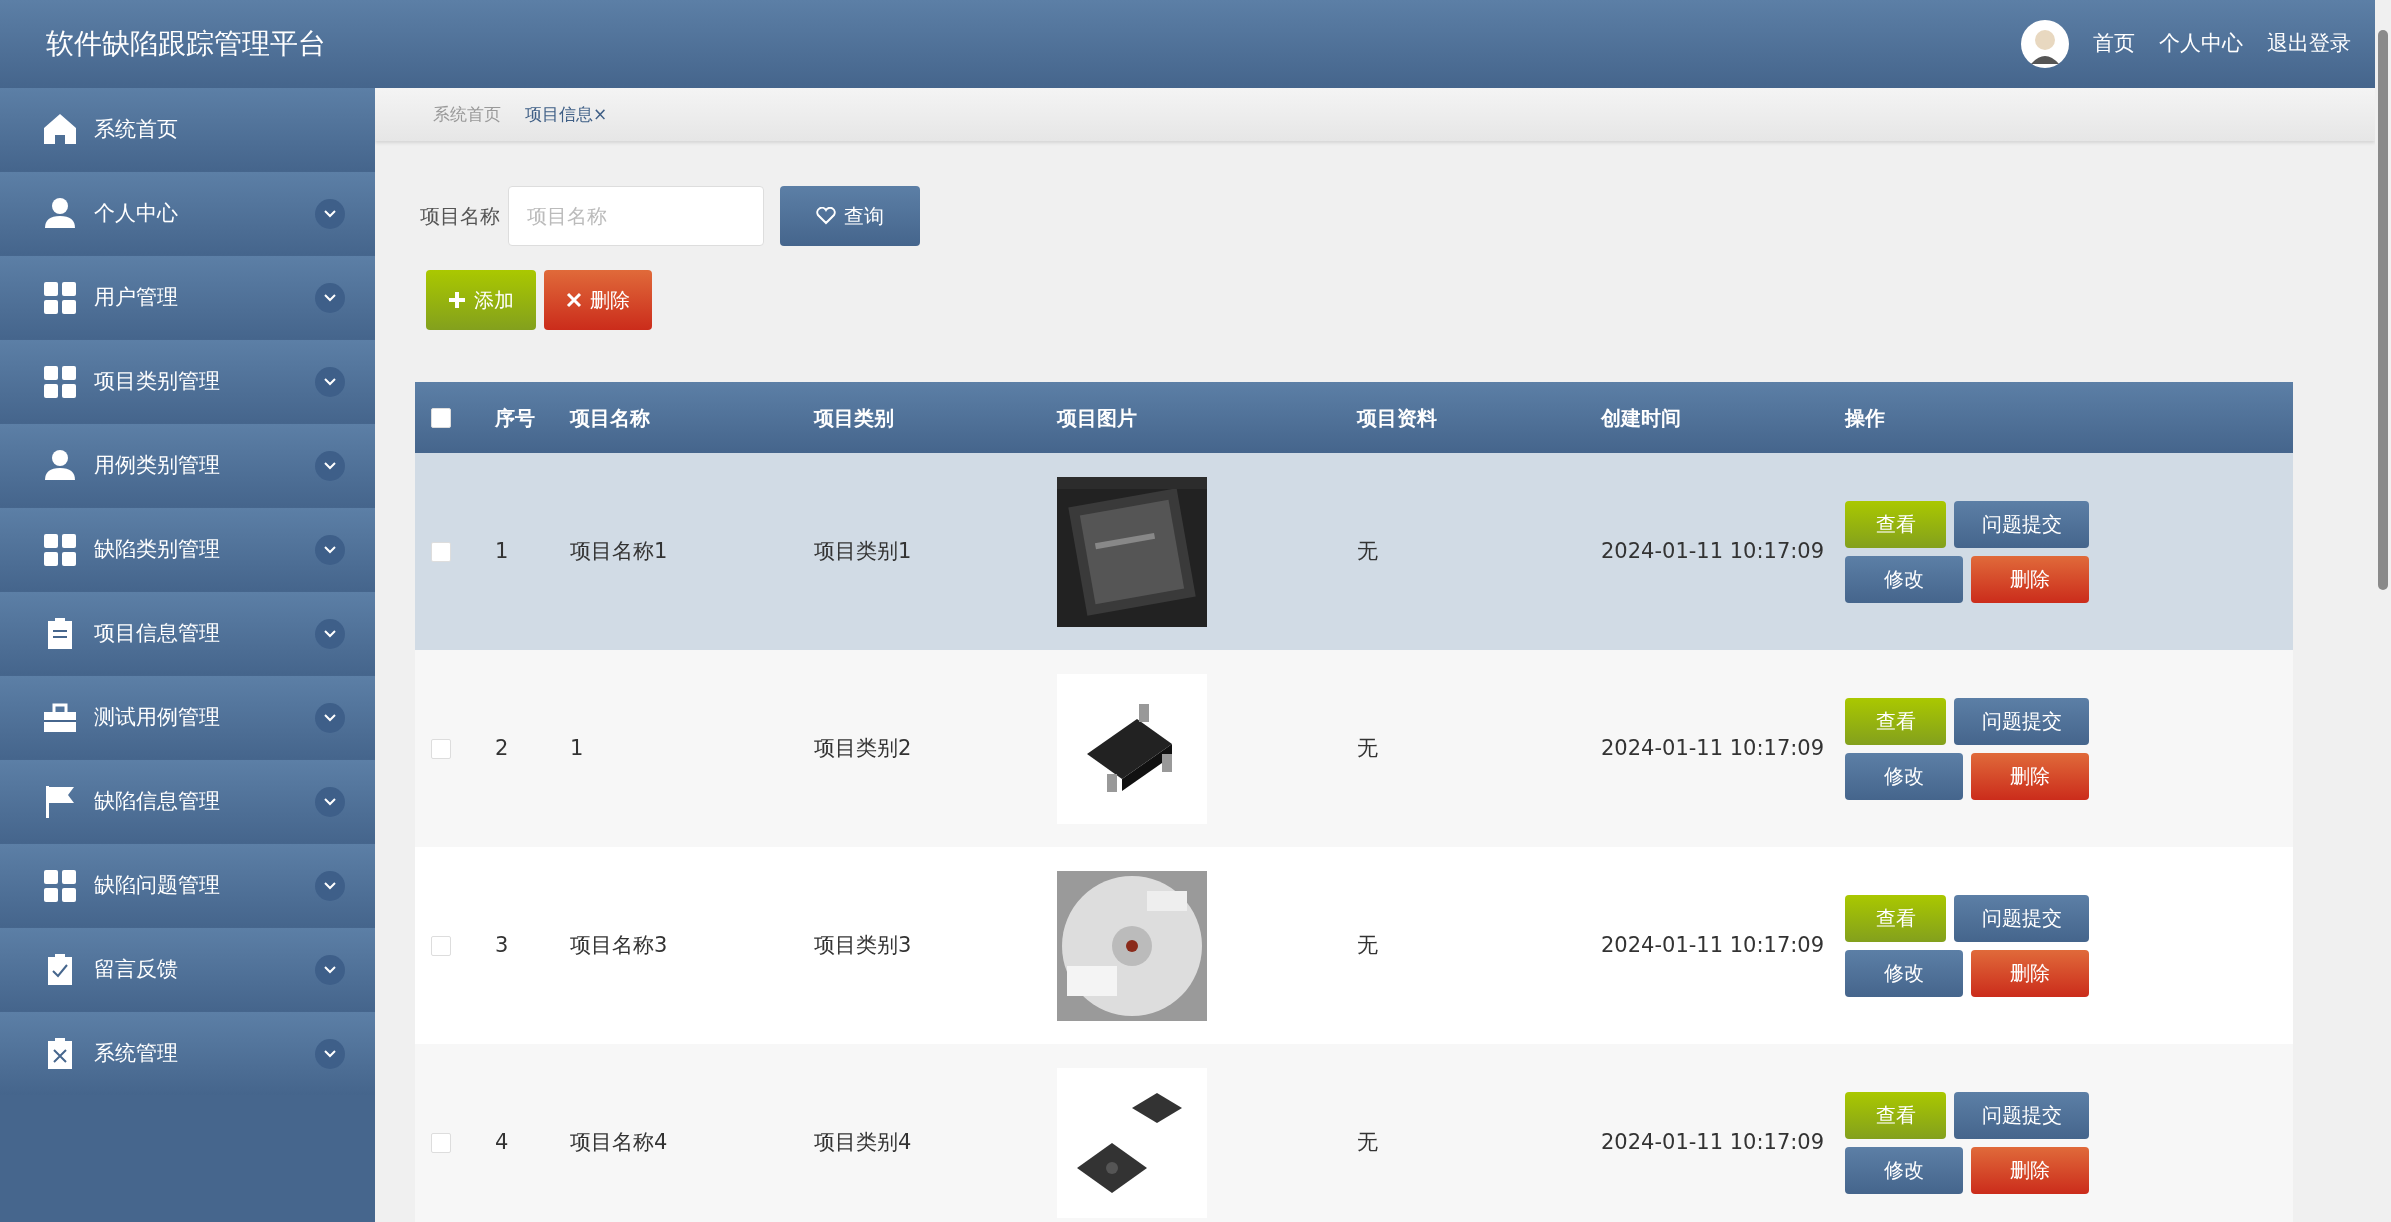 This screenshot has height=1222, width=2391. Describe the element at coordinates (457, 300) in the screenshot. I see `plus-icon` at that location.